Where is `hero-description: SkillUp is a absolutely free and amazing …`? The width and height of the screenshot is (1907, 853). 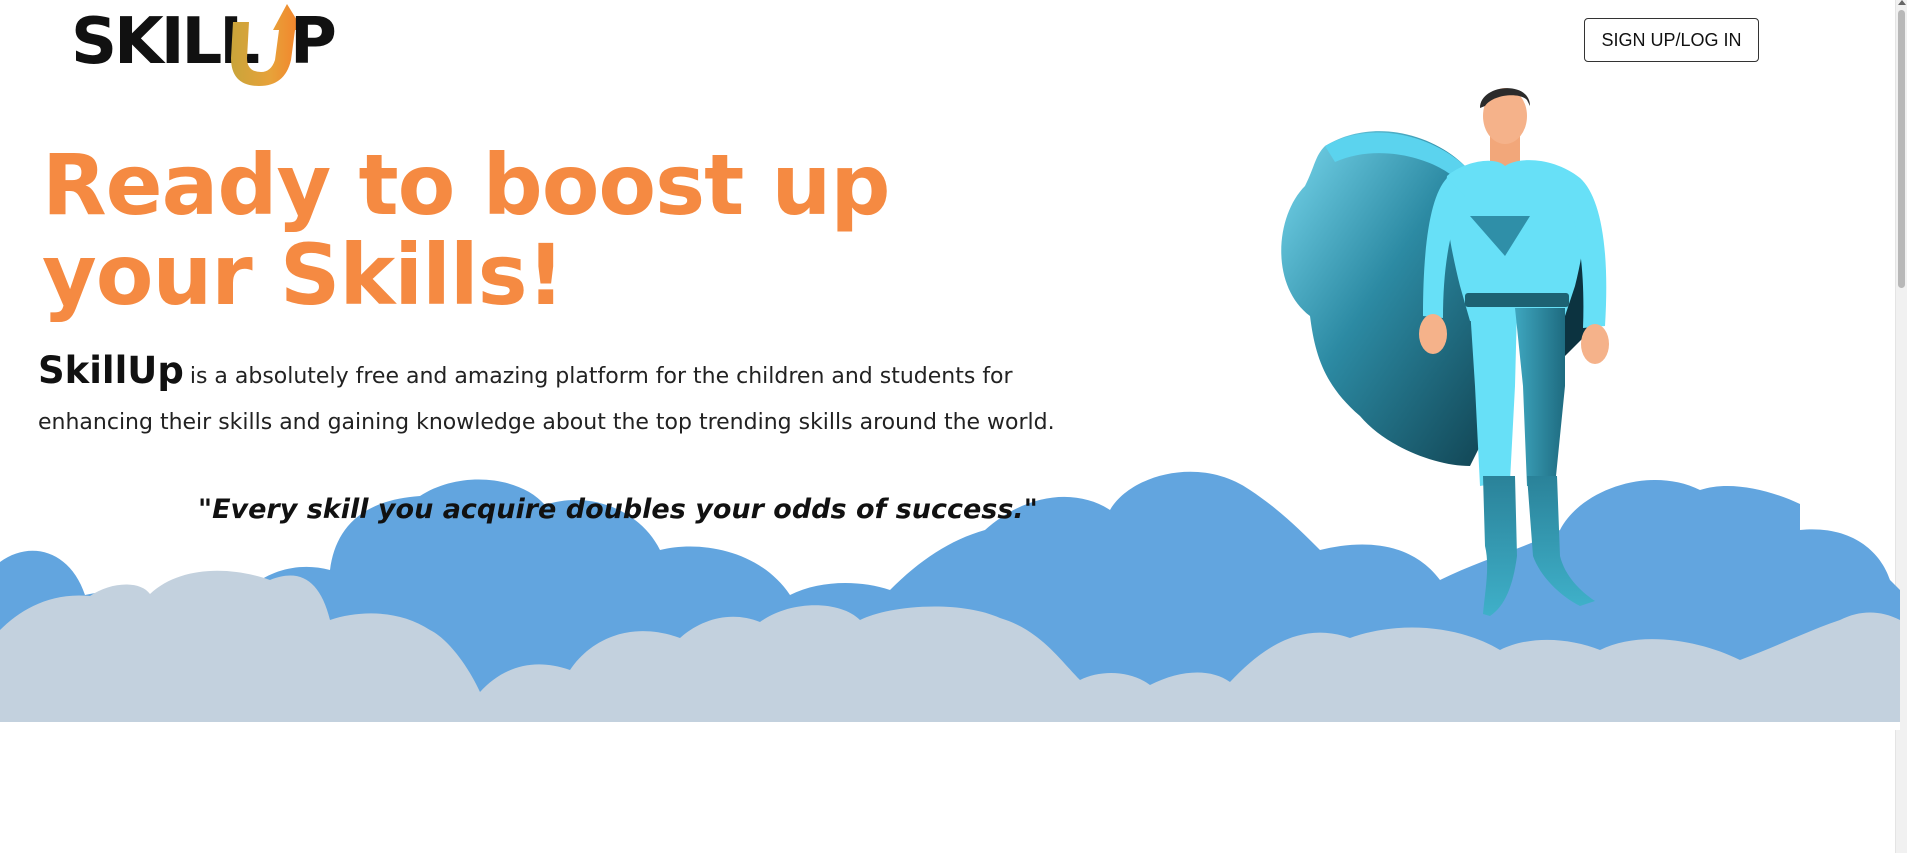 hero-description: SkillUp is a absolutely free and amazing … is located at coordinates (568, 397).